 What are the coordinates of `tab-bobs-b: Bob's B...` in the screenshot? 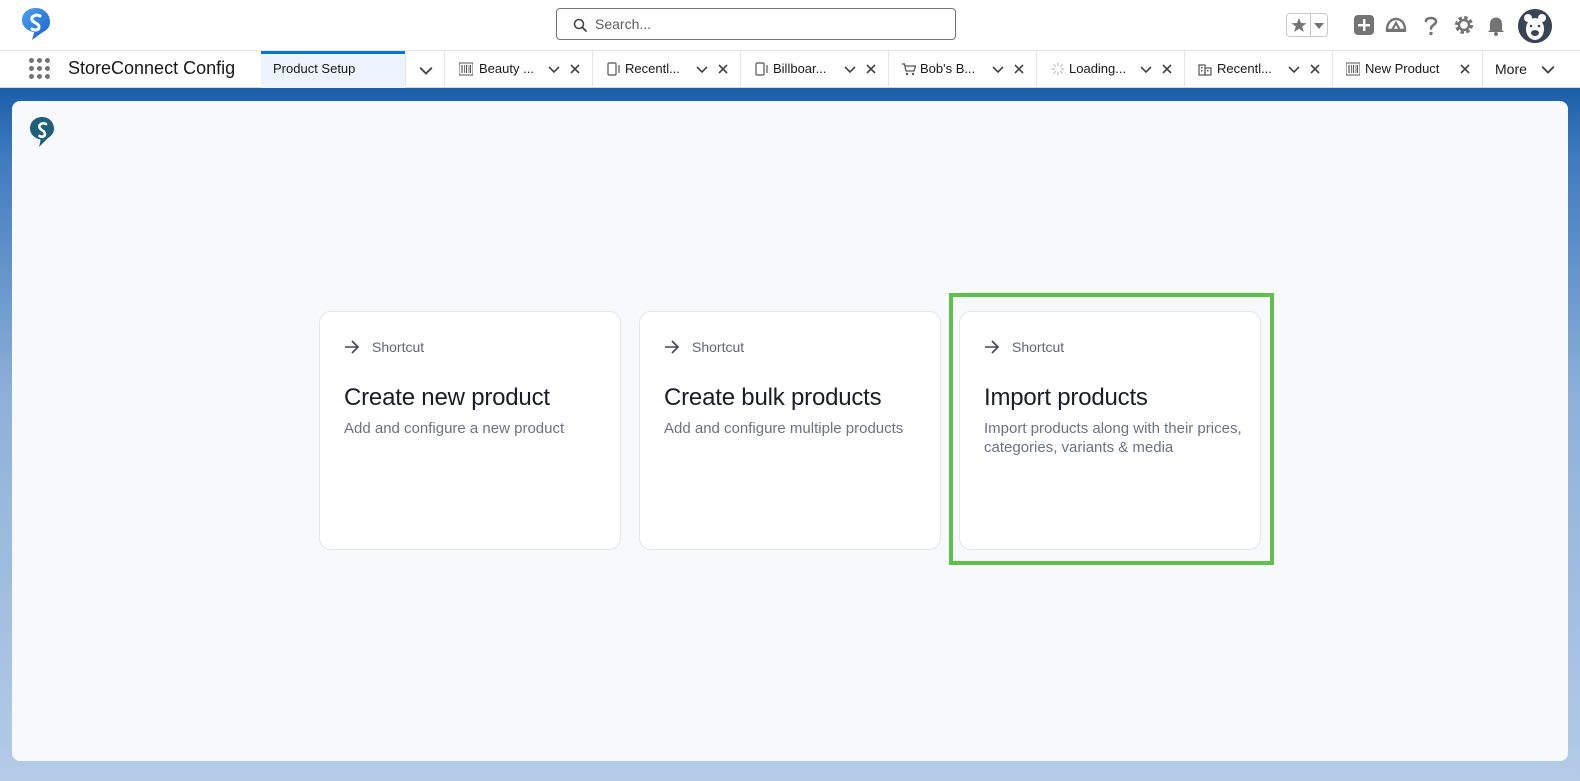 It's located at (963, 69).